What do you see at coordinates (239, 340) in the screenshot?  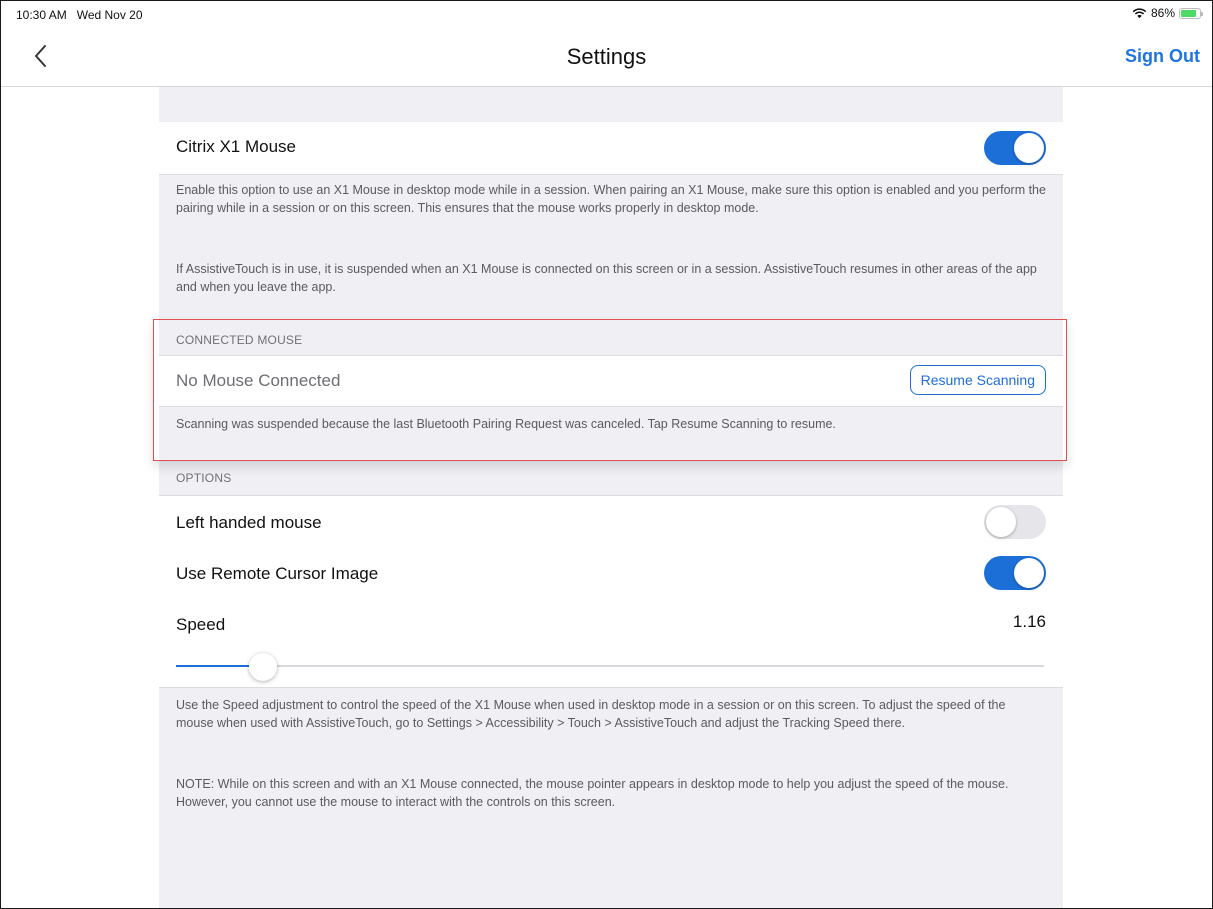 I see `connected-mouse-header: CONNECTED MOUSE` at bounding box center [239, 340].